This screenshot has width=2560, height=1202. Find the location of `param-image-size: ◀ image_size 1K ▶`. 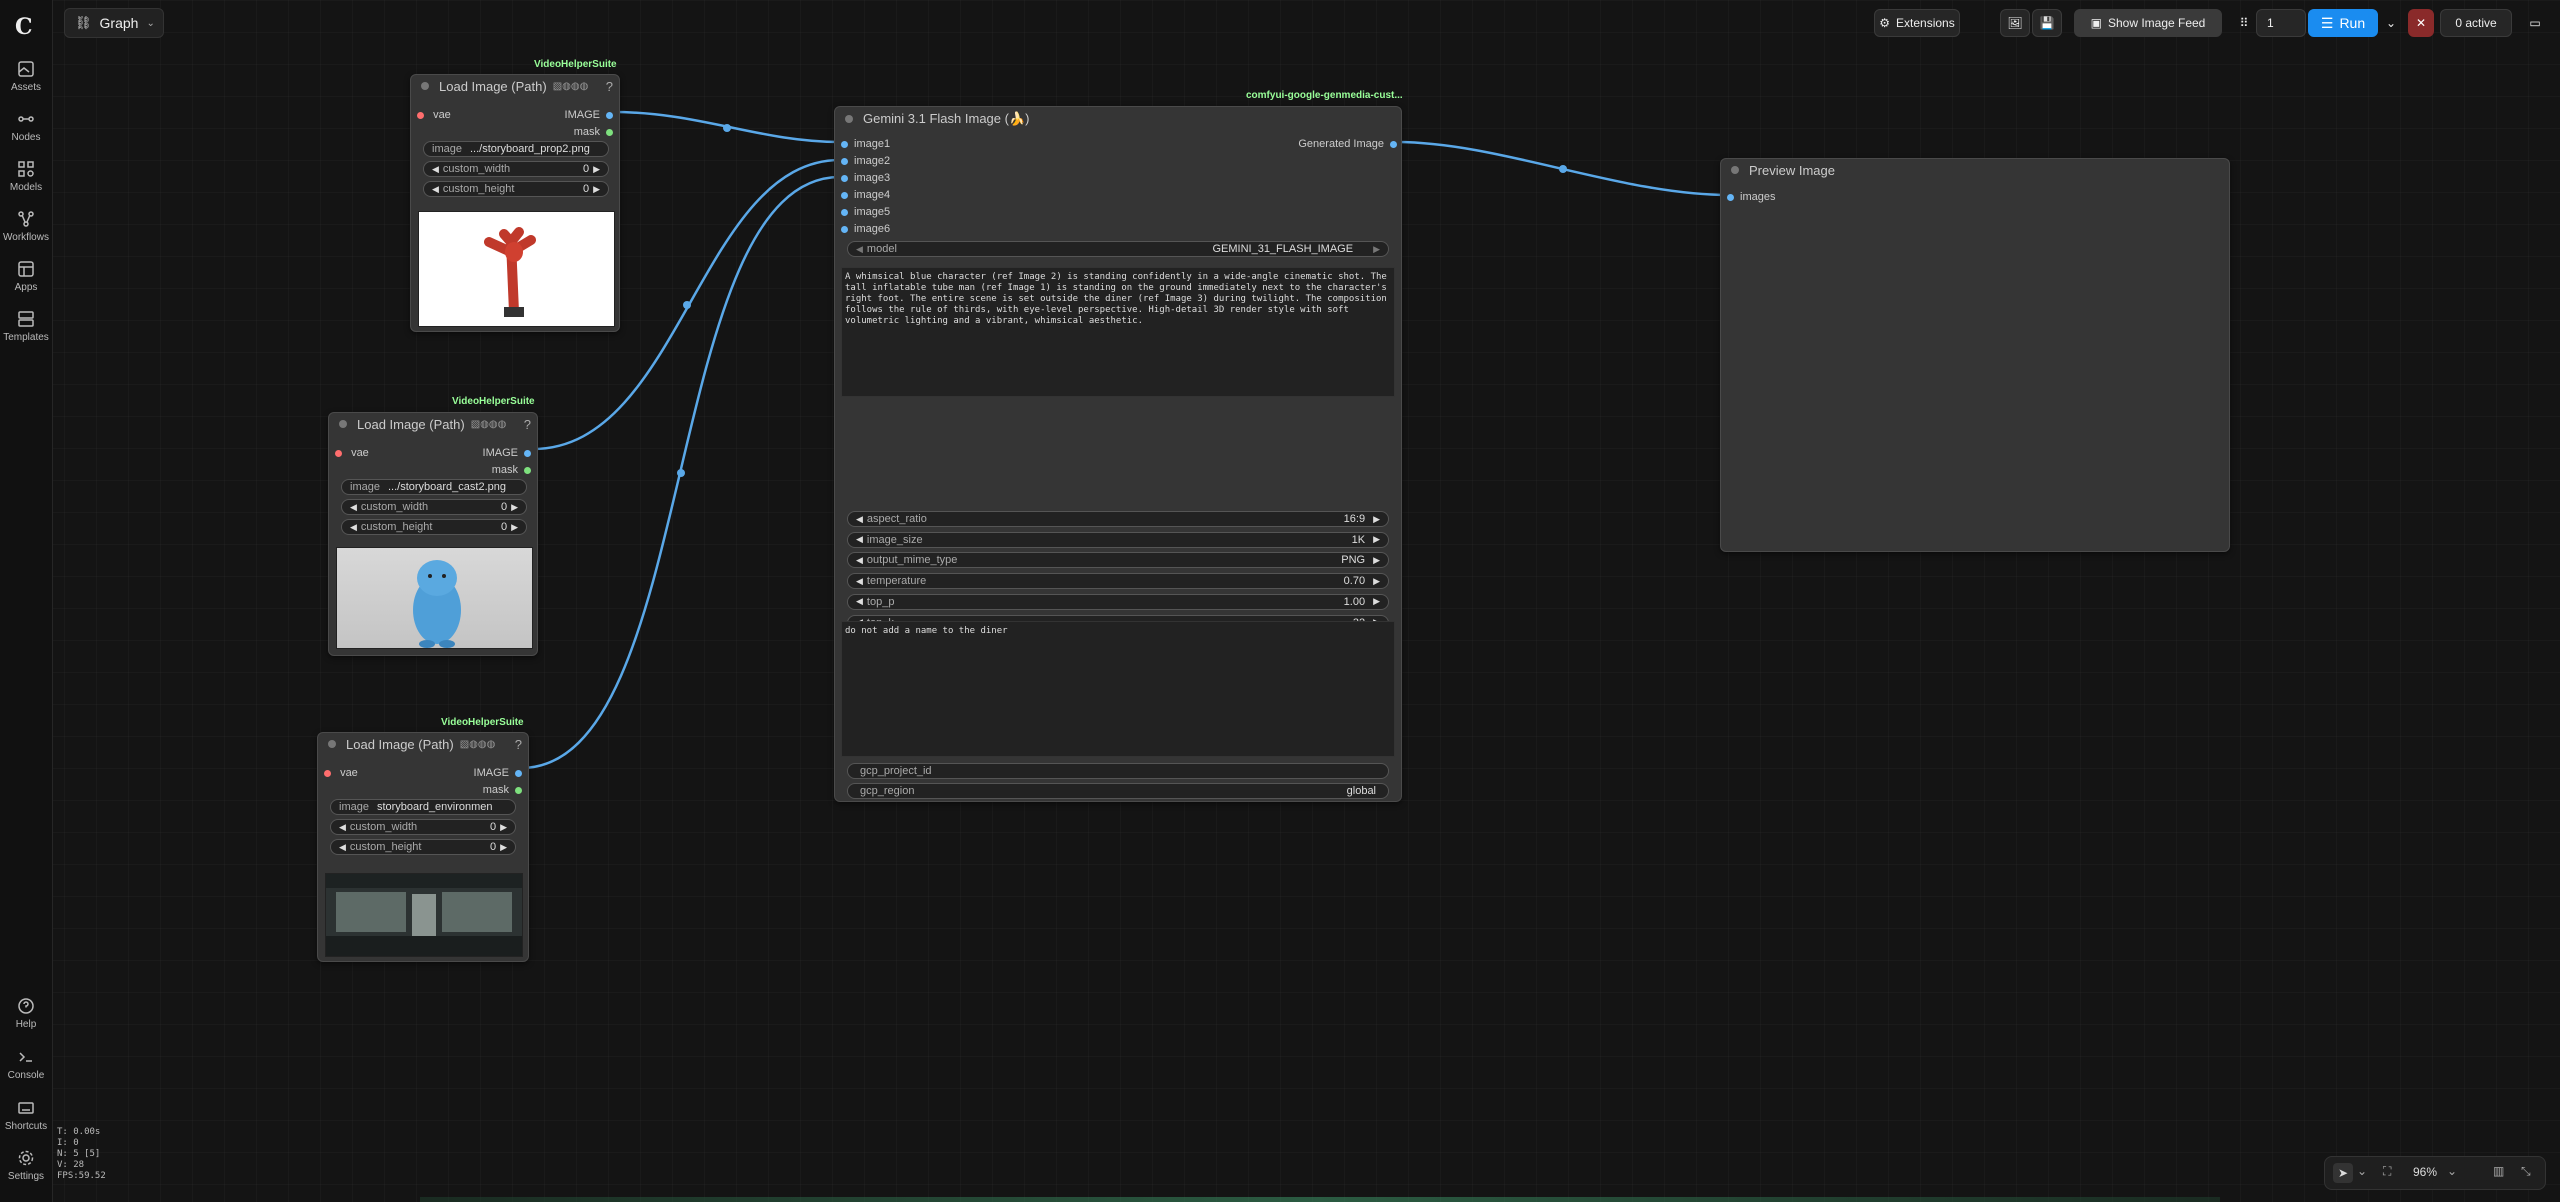

param-image-size: ◀ image_size 1K ▶ is located at coordinates (1118, 539).